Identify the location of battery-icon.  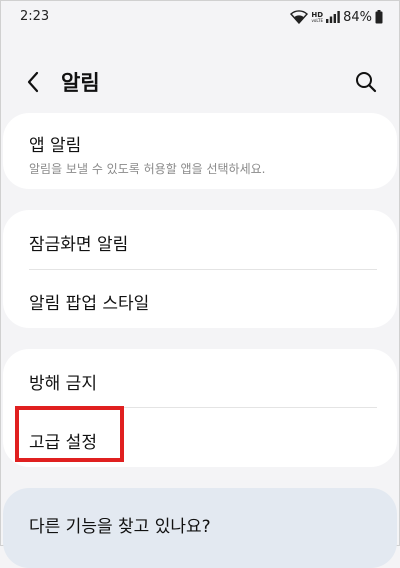
(379, 17).